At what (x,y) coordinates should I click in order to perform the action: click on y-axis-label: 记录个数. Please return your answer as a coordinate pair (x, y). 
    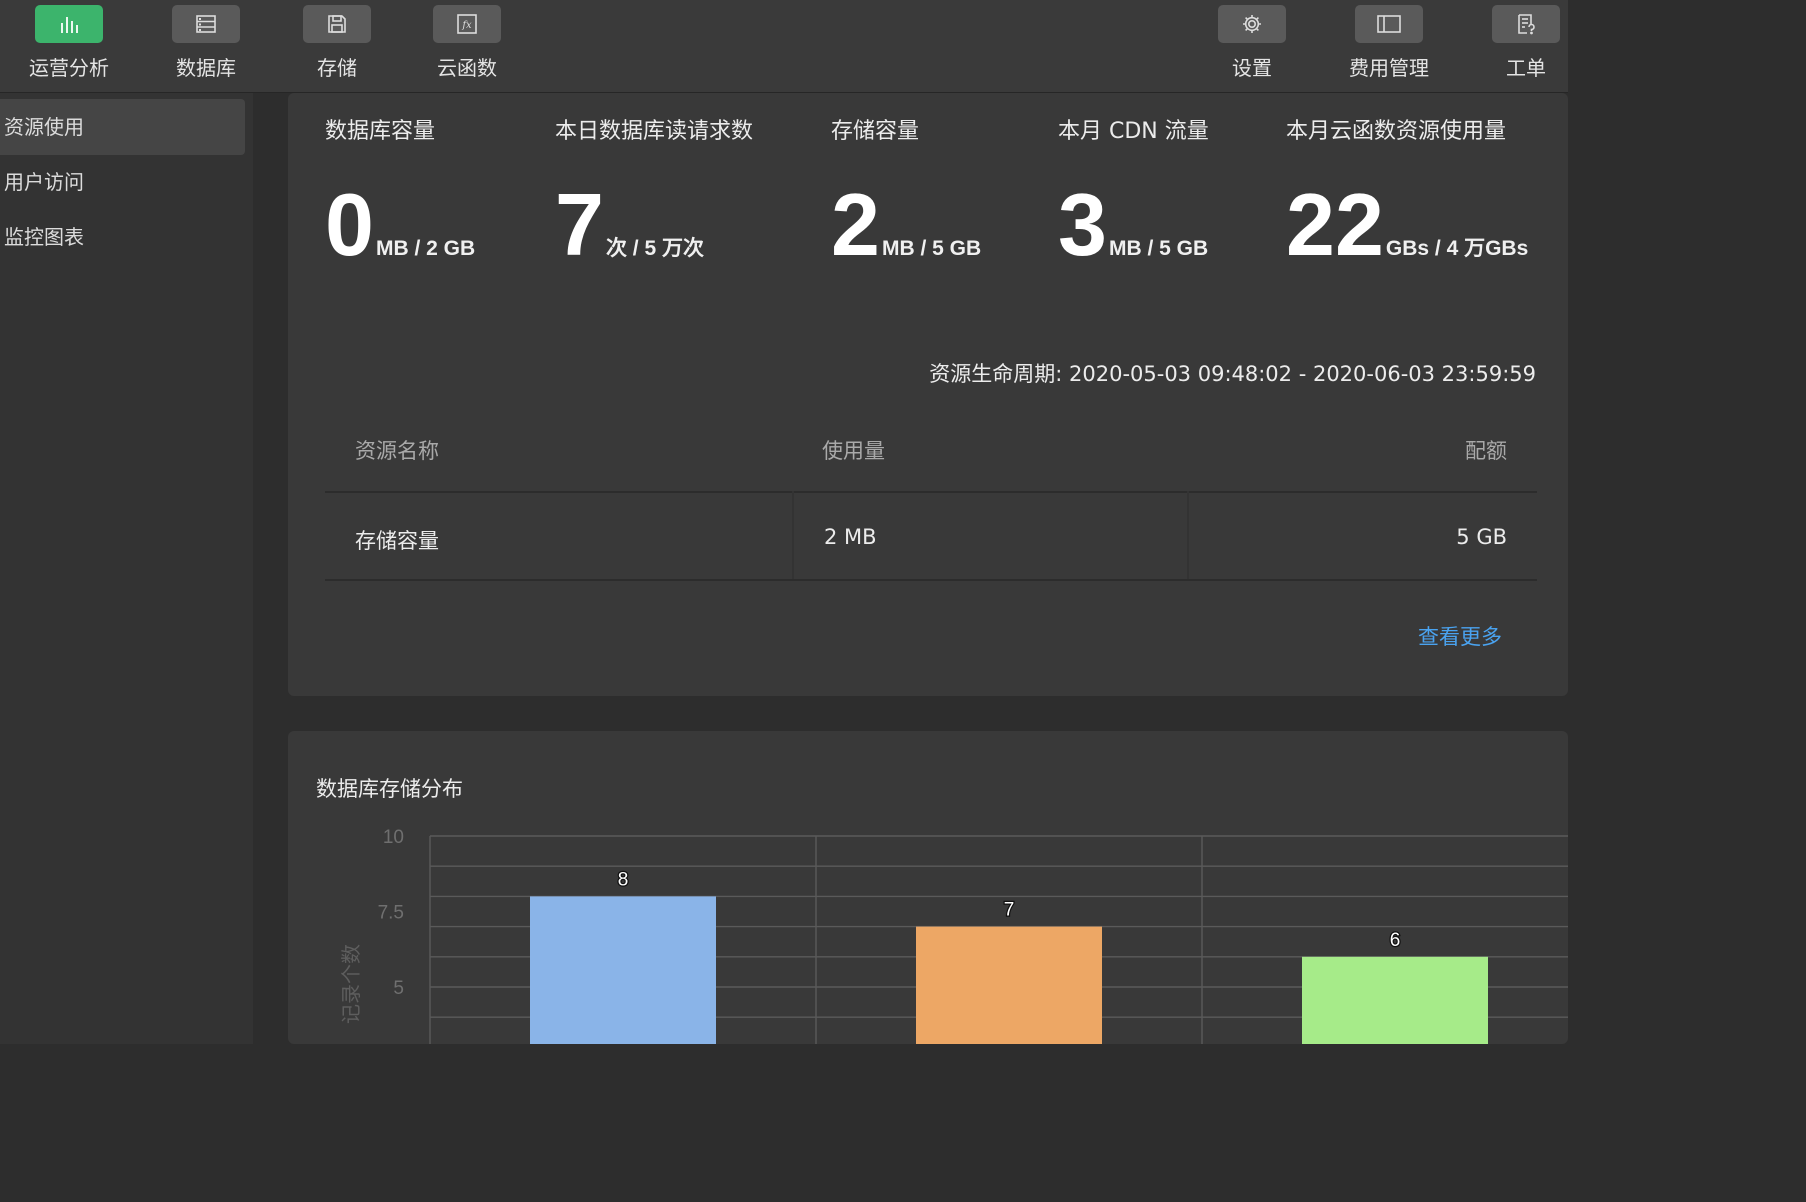
    Looking at the image, I should click on (351, 984).